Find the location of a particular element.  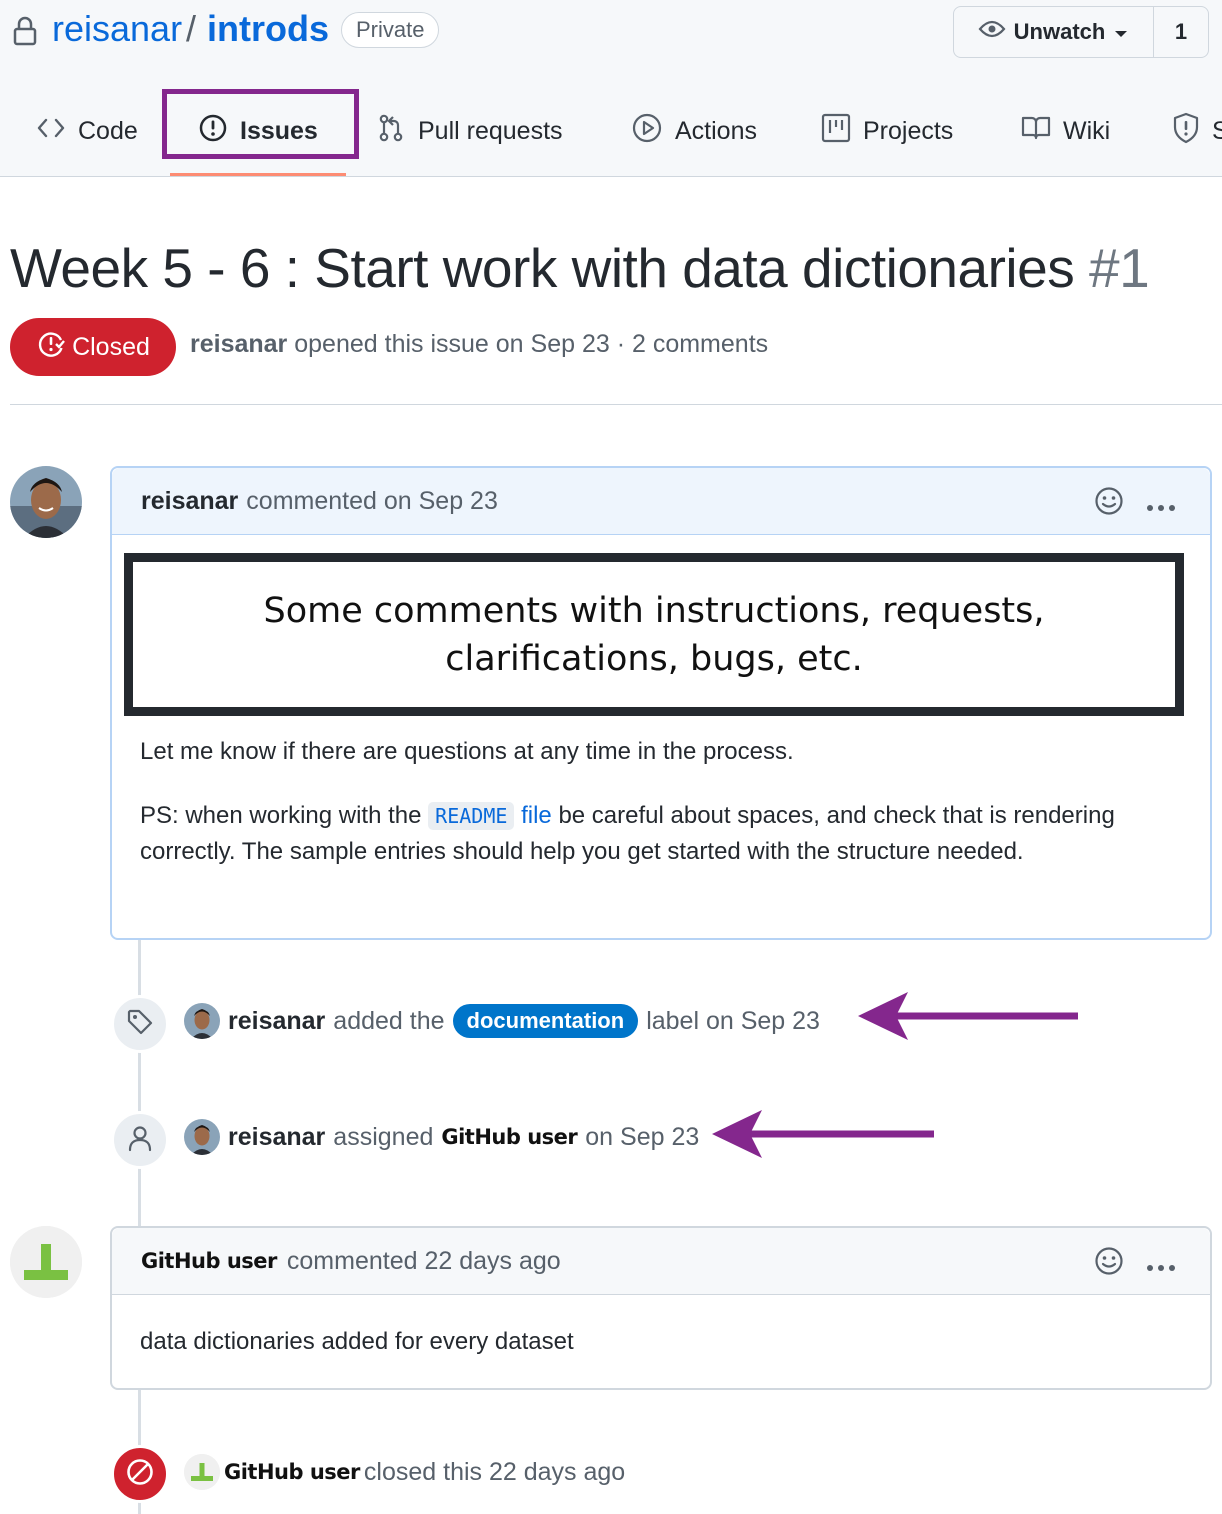

unwatch-label: Unwatch is located at coordinates (1059, 31).